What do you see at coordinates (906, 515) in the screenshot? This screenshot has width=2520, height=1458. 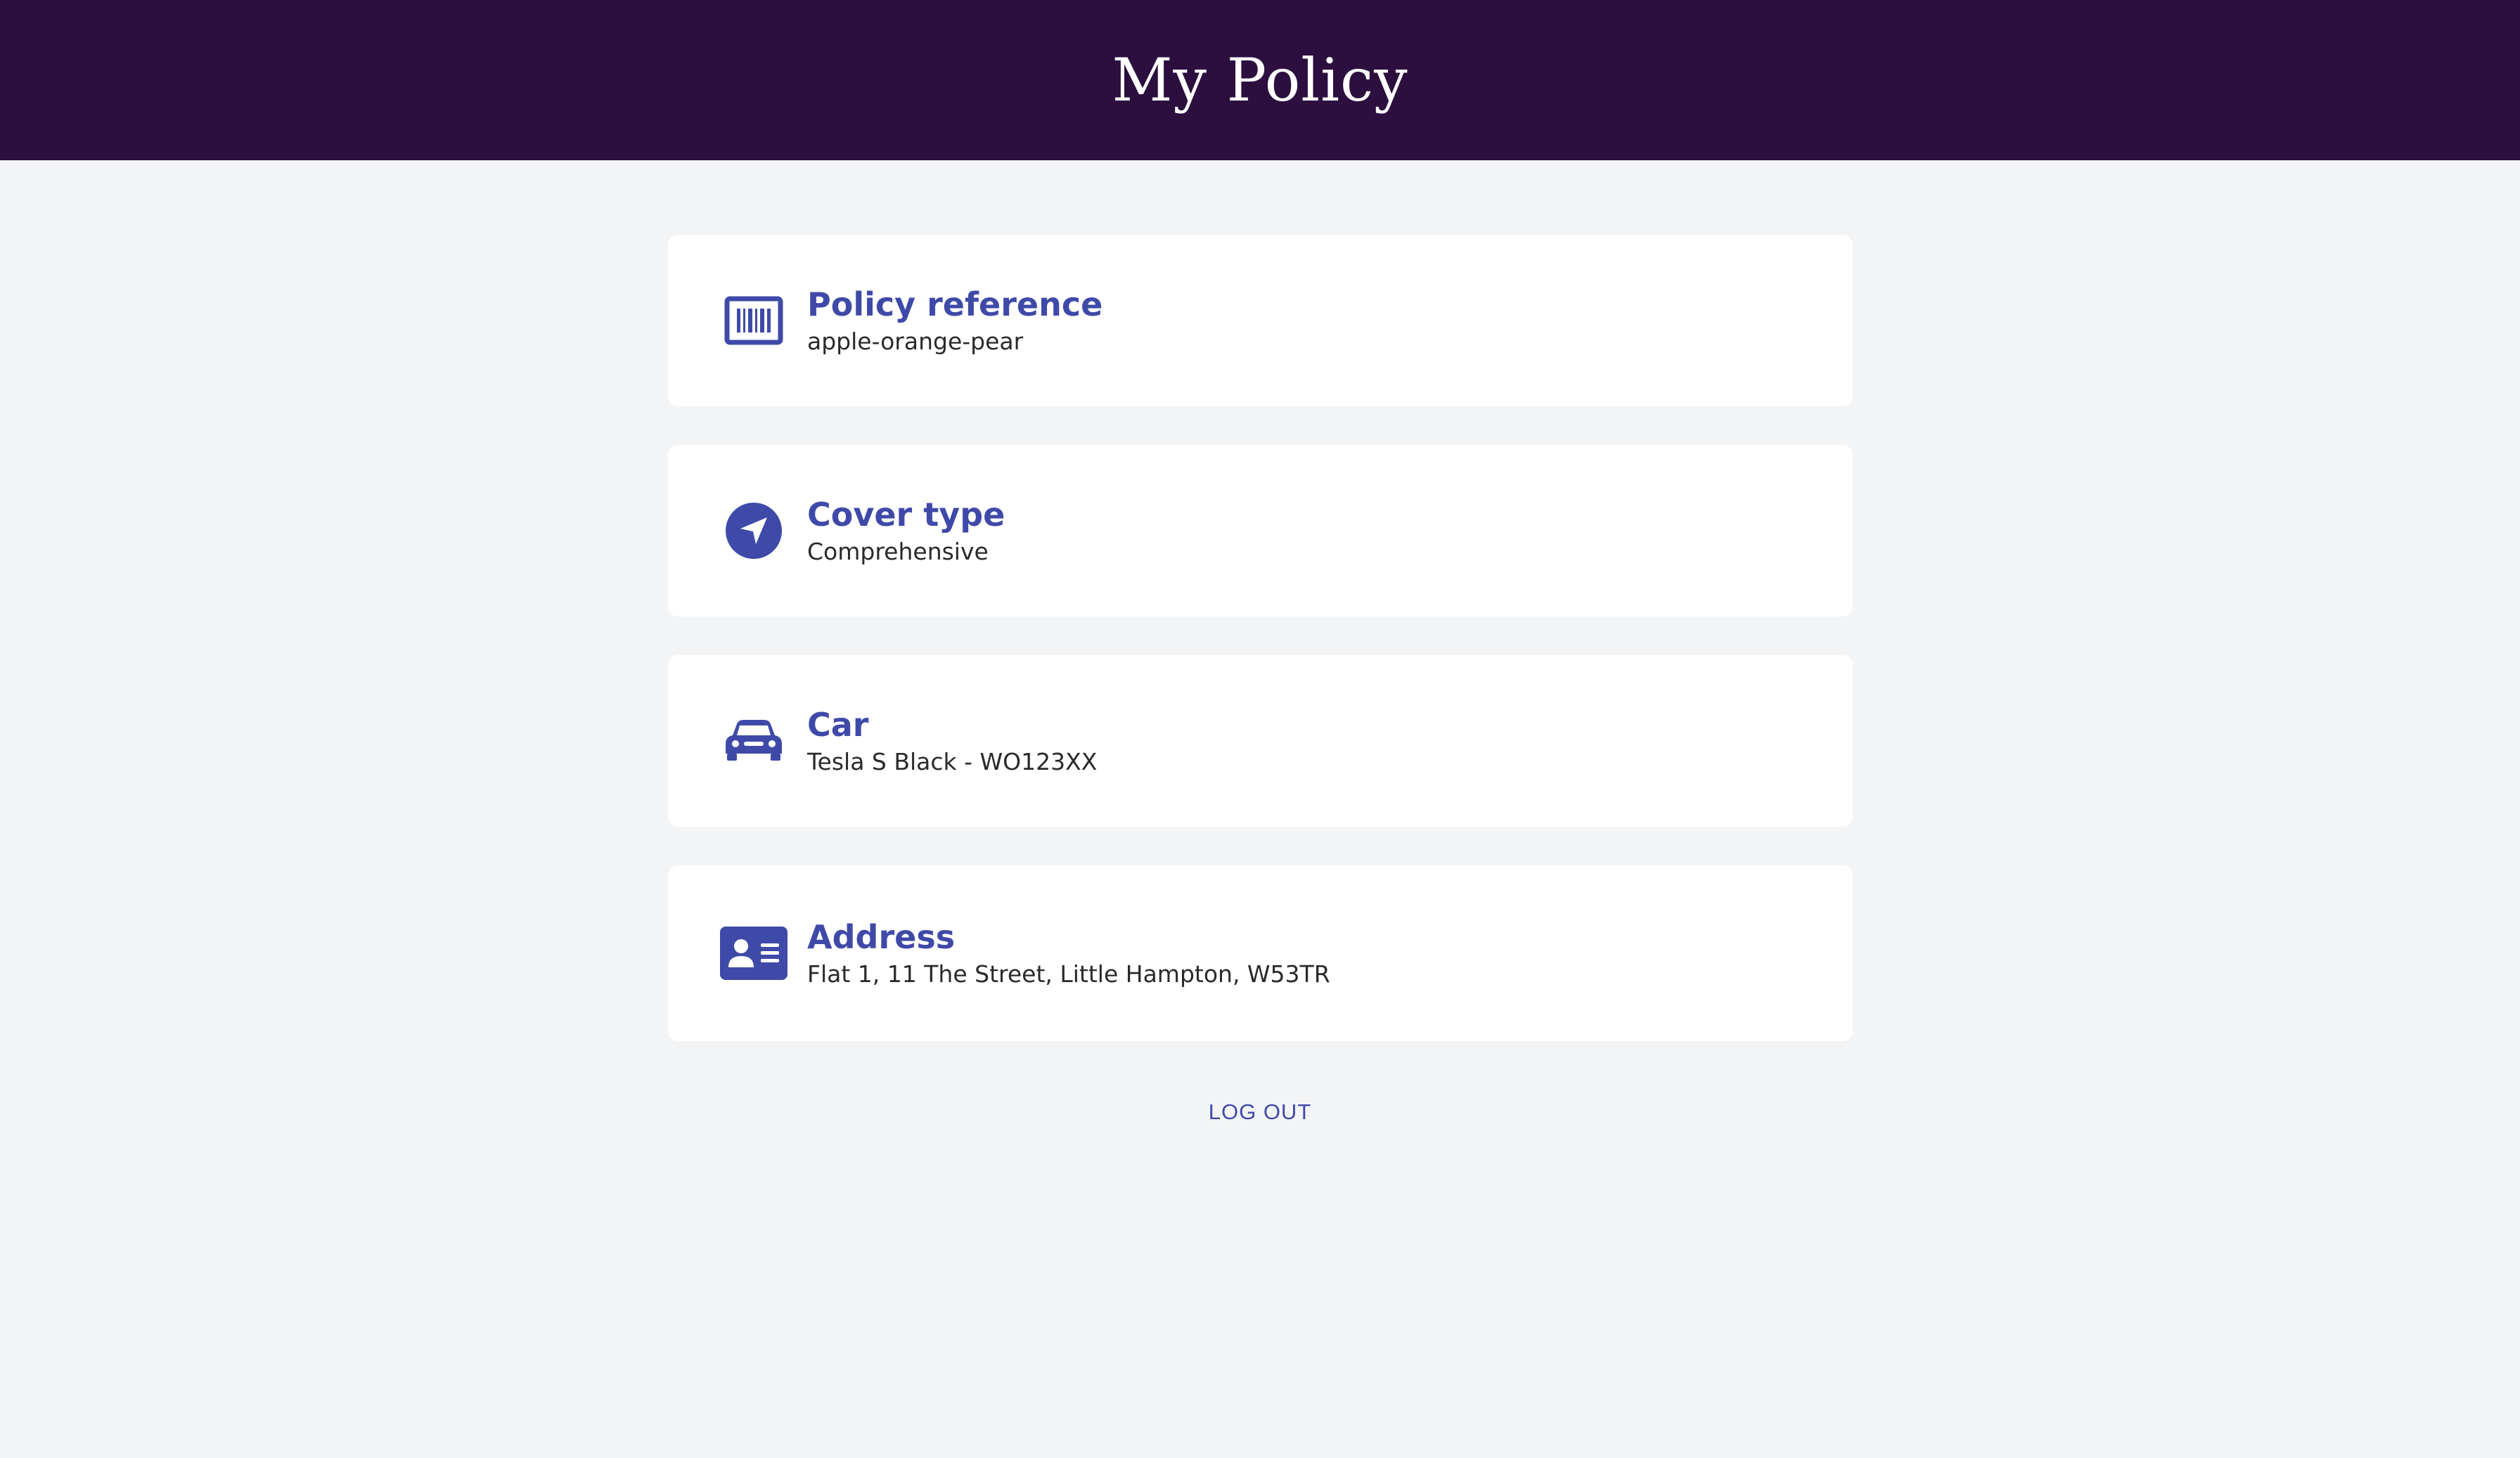 I see `card-title: Cover type` at bounding box center [906, 515].